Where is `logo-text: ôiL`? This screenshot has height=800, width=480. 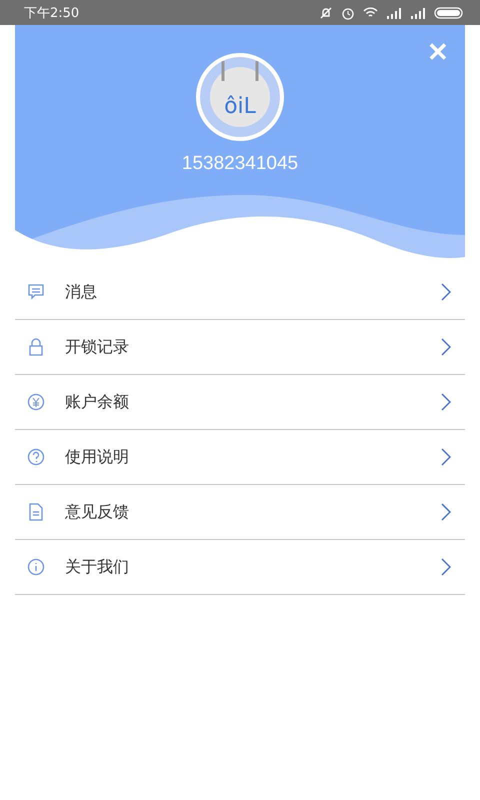
logo-text: ôiL is located at coordinates (240, 106).